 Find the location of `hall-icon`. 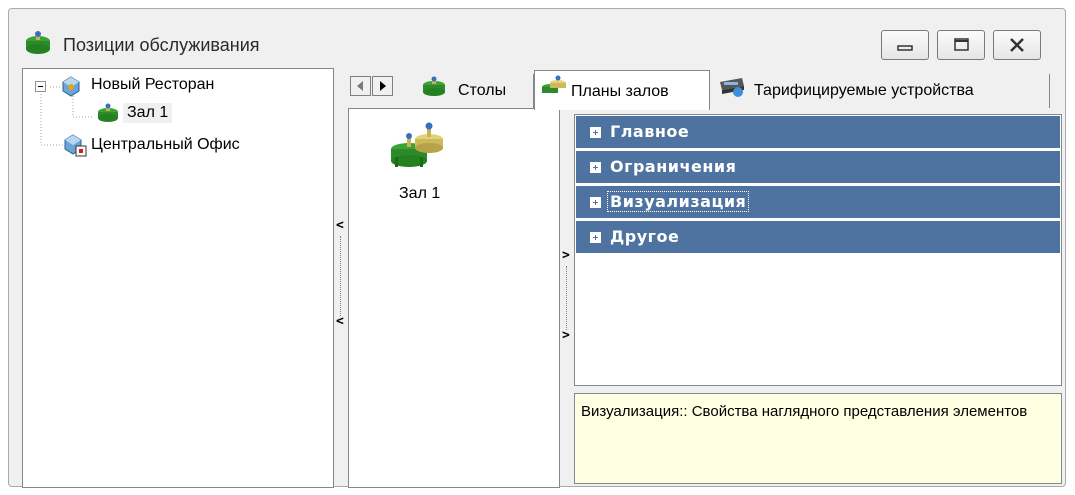

hall-icon is located at coordinates (108, 116).